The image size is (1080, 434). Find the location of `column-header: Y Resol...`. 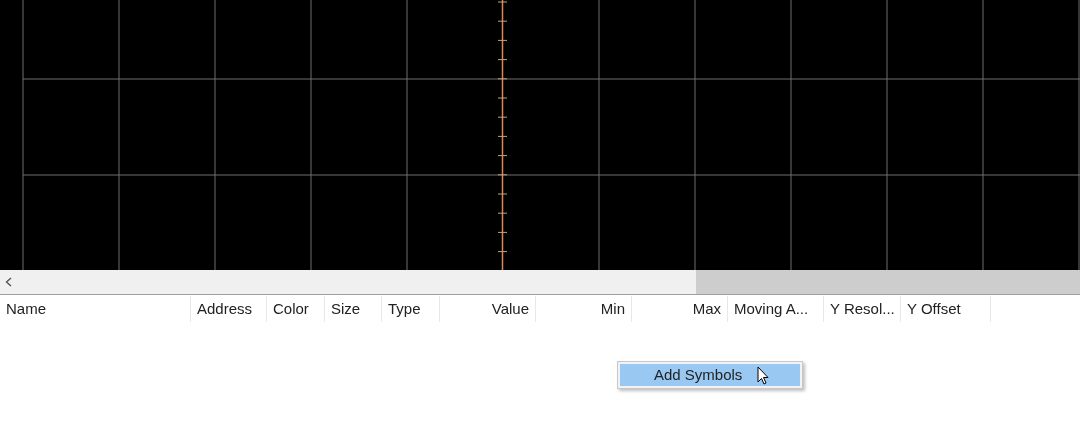

column-header: Y Resol... is located at coordinates (862, 309).